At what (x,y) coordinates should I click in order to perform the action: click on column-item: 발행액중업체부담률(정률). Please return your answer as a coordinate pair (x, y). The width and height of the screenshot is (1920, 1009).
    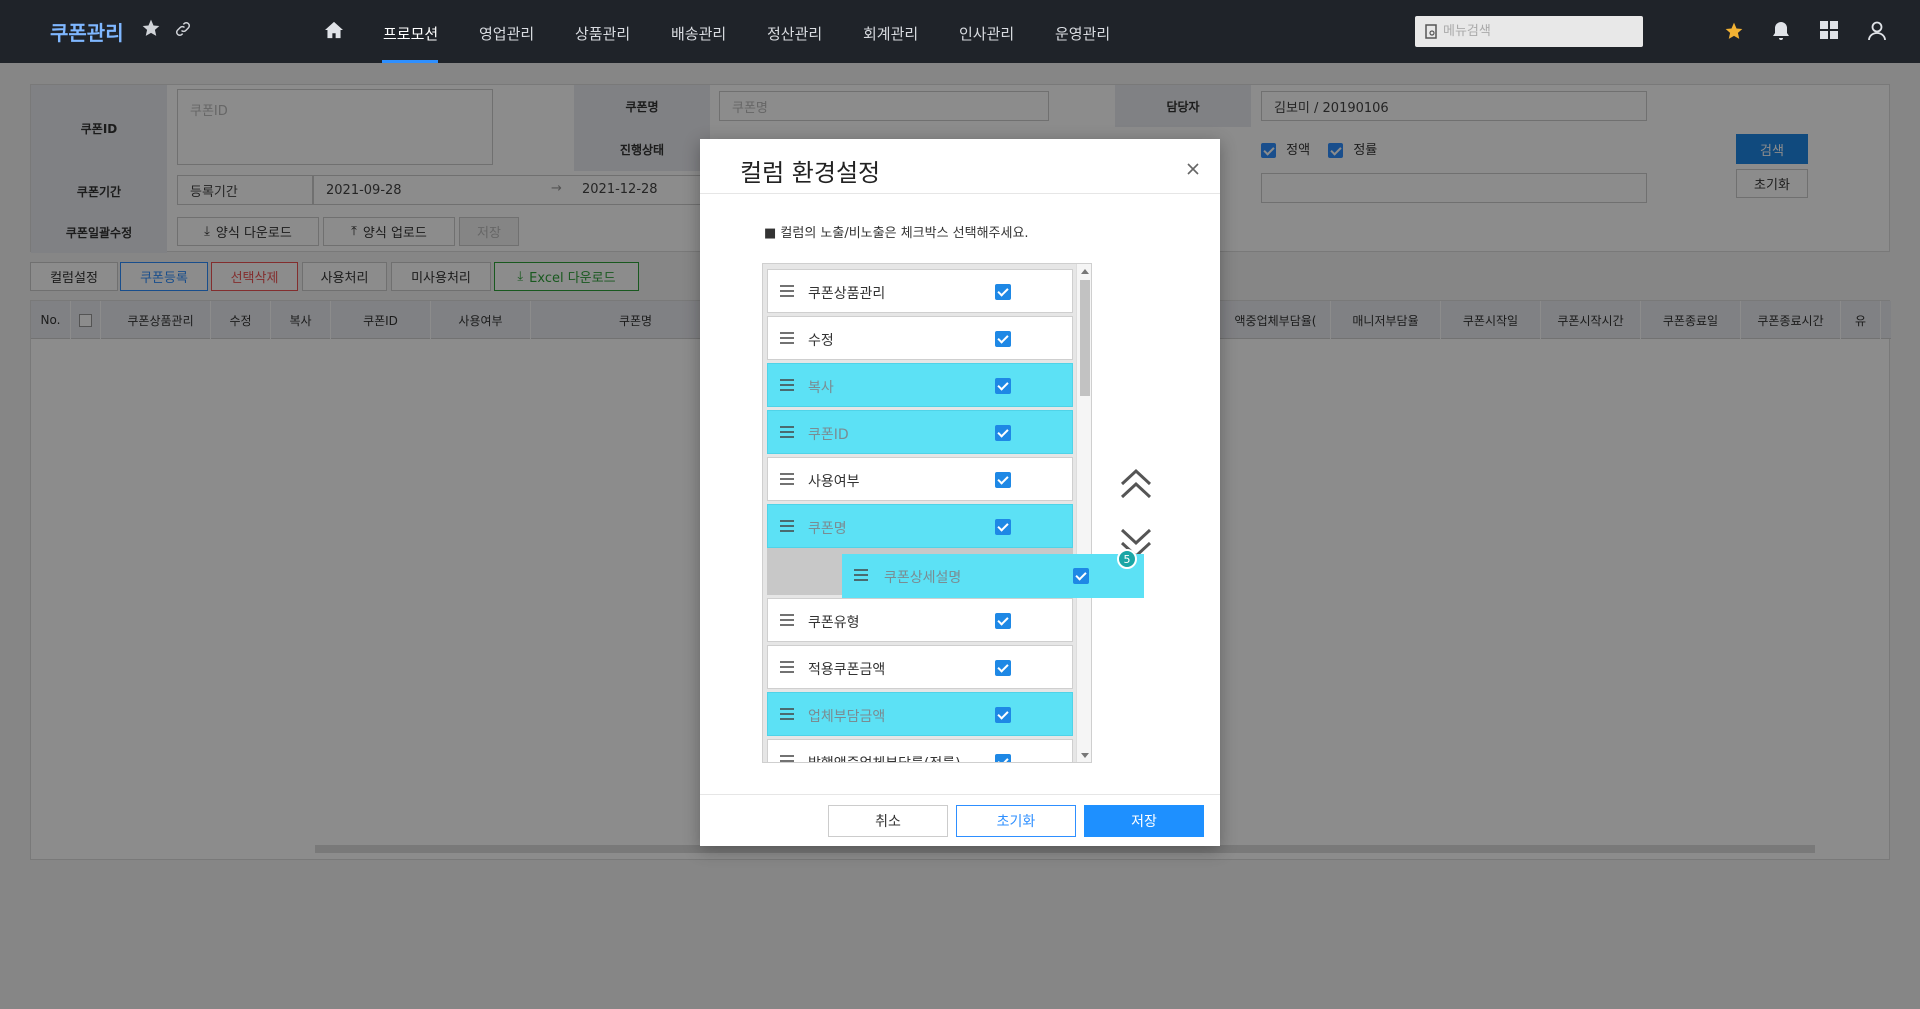
    Looking at the image, I should click on (920, 751).